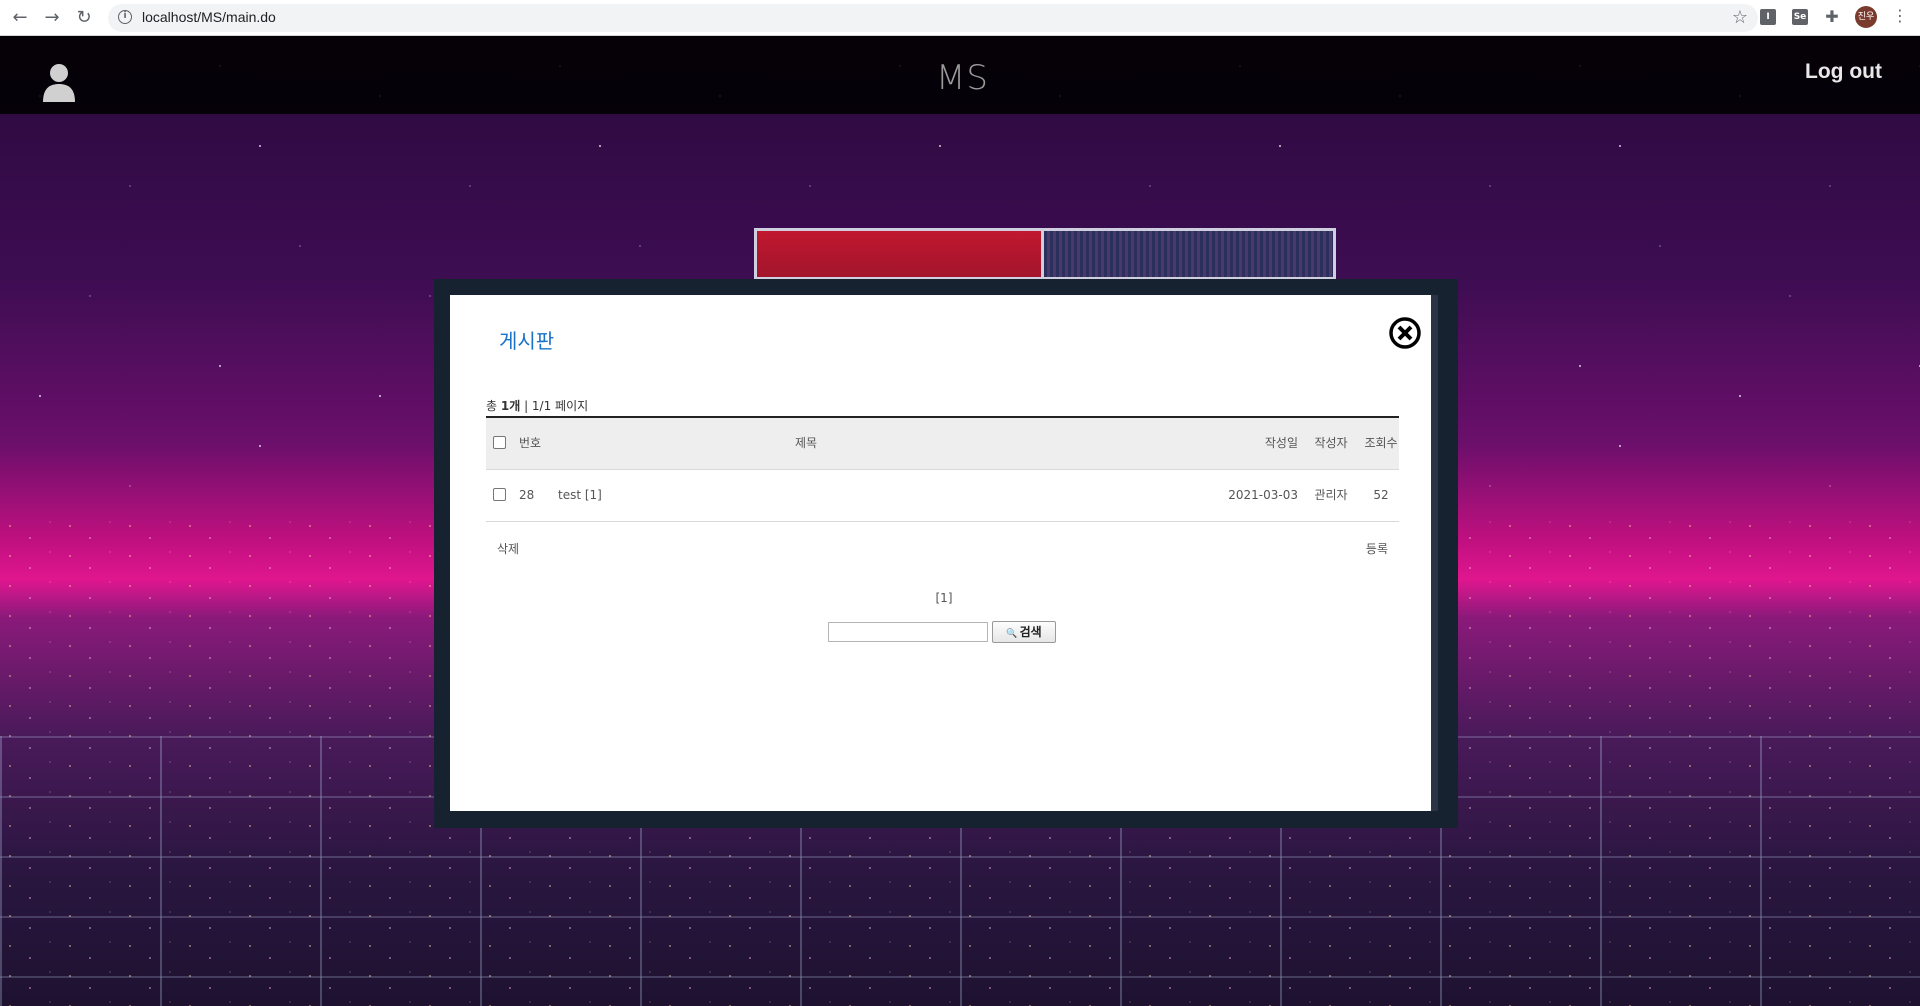 The image size is (1920, 1006). I want to click on reload-icon: ↻, so click(84, 18).